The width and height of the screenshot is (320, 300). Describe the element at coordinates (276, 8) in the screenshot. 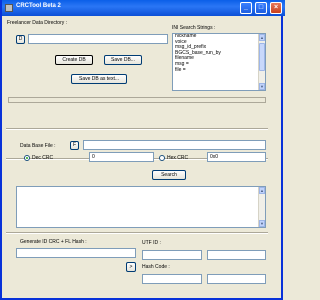

I see `close-button: ×` at that location.